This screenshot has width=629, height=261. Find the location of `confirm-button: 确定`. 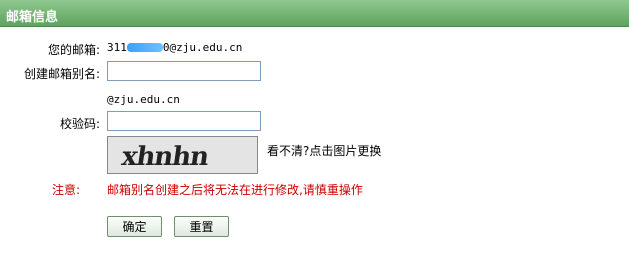

confirm-button: 确定 is located at coordinates (134, 226).